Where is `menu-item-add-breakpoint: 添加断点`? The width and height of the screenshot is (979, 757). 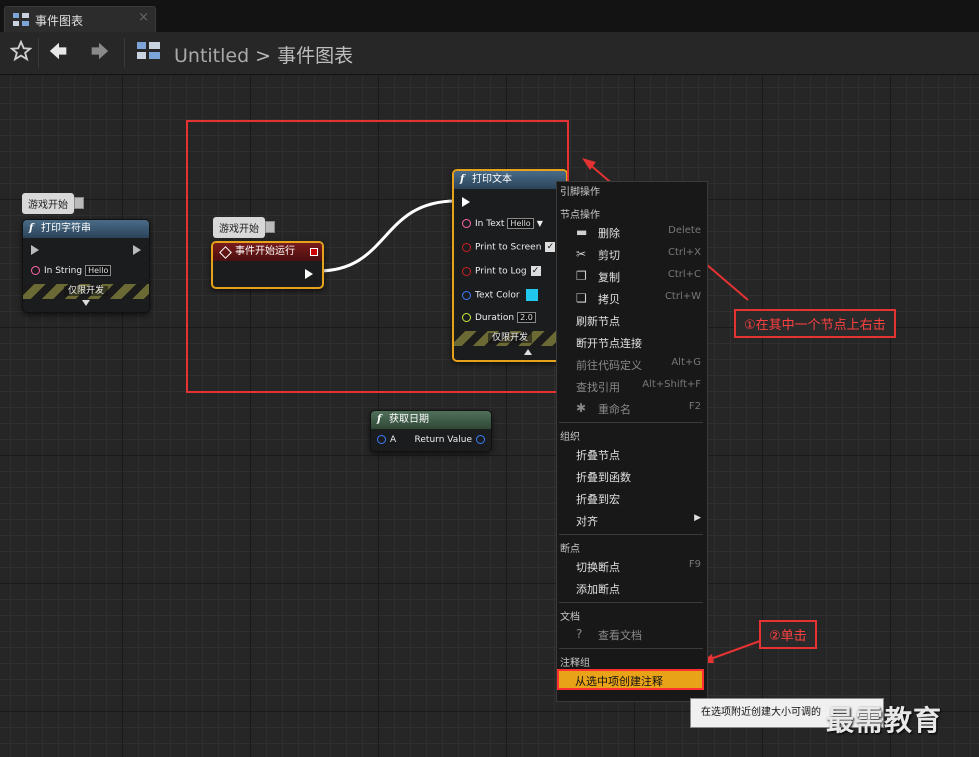 menu-item-add-breakpoint: 添加断点 is located at coordinates (639, 589).